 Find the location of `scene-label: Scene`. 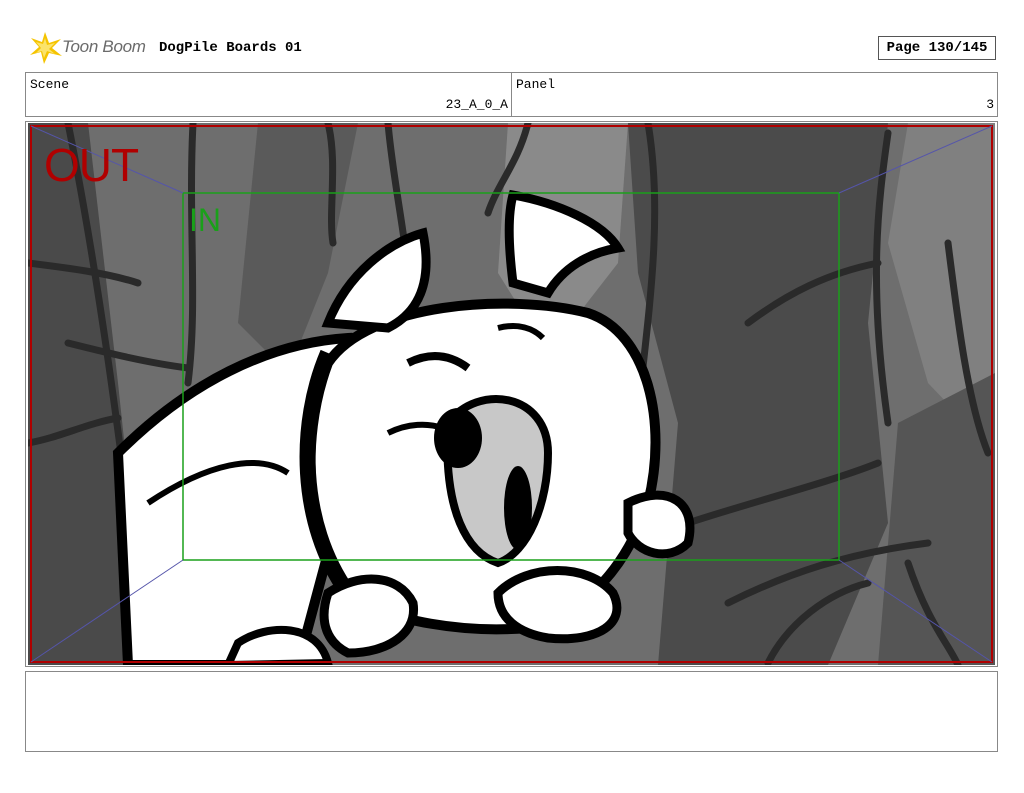

scene-label: Scene is located at coordinates (50, 84).